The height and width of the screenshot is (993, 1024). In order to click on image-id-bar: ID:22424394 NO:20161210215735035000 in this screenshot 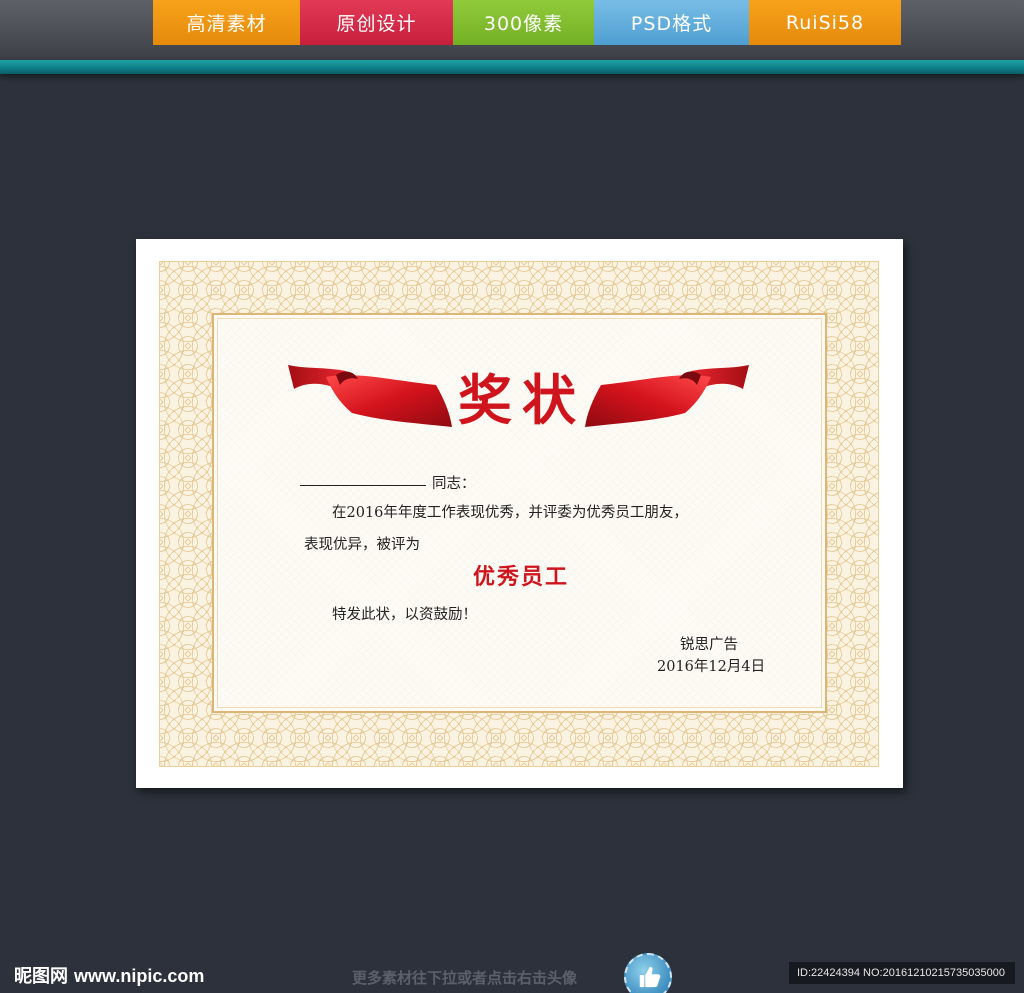, I will do `click(902, 973)`.